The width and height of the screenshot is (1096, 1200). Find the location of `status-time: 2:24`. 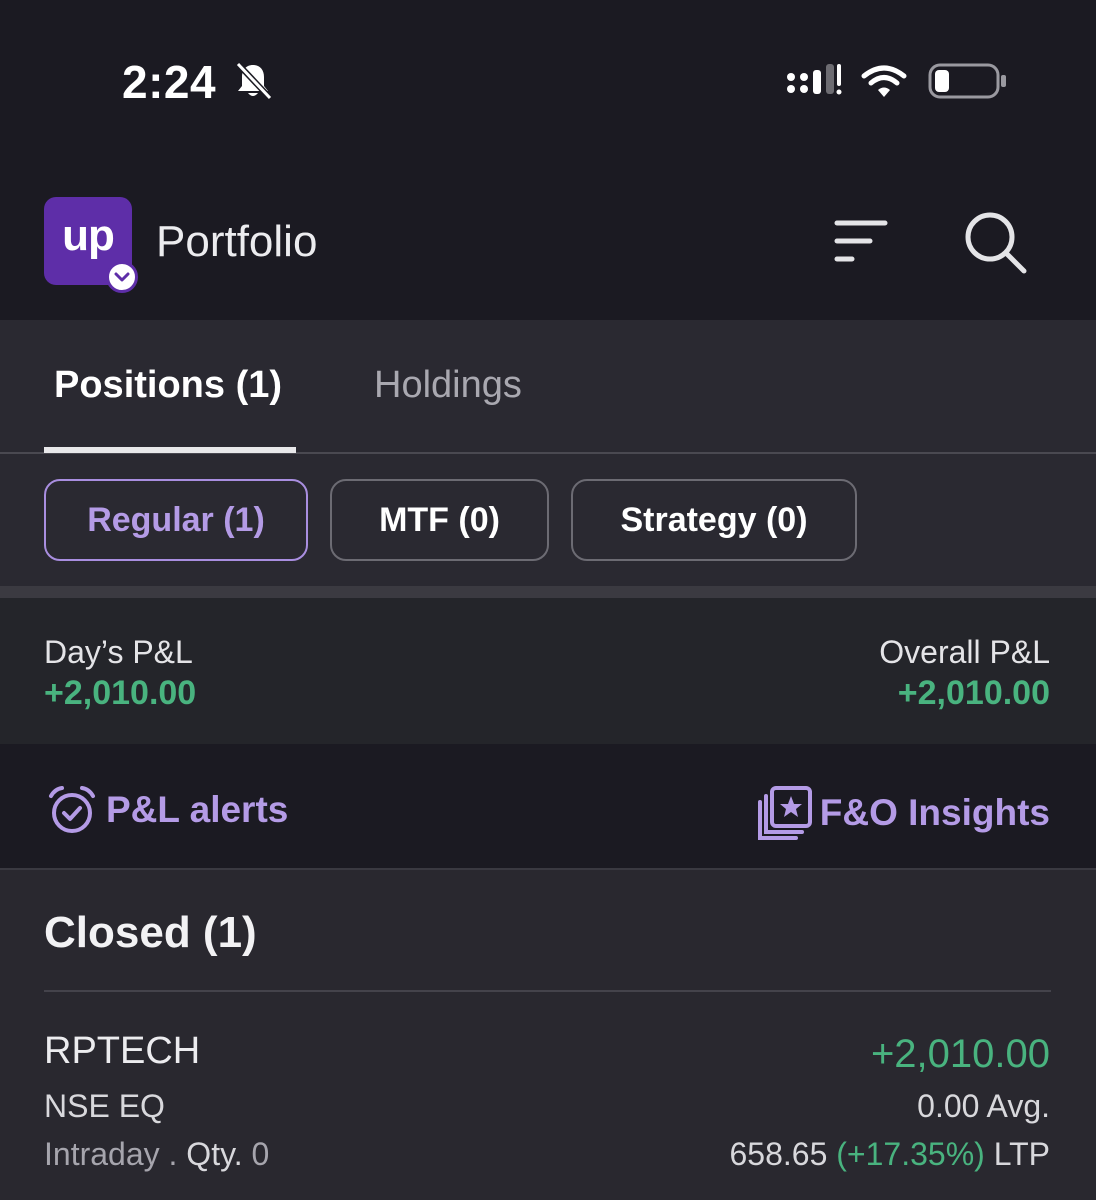

status-time: 2:24 is located at coordinates (169, 82).